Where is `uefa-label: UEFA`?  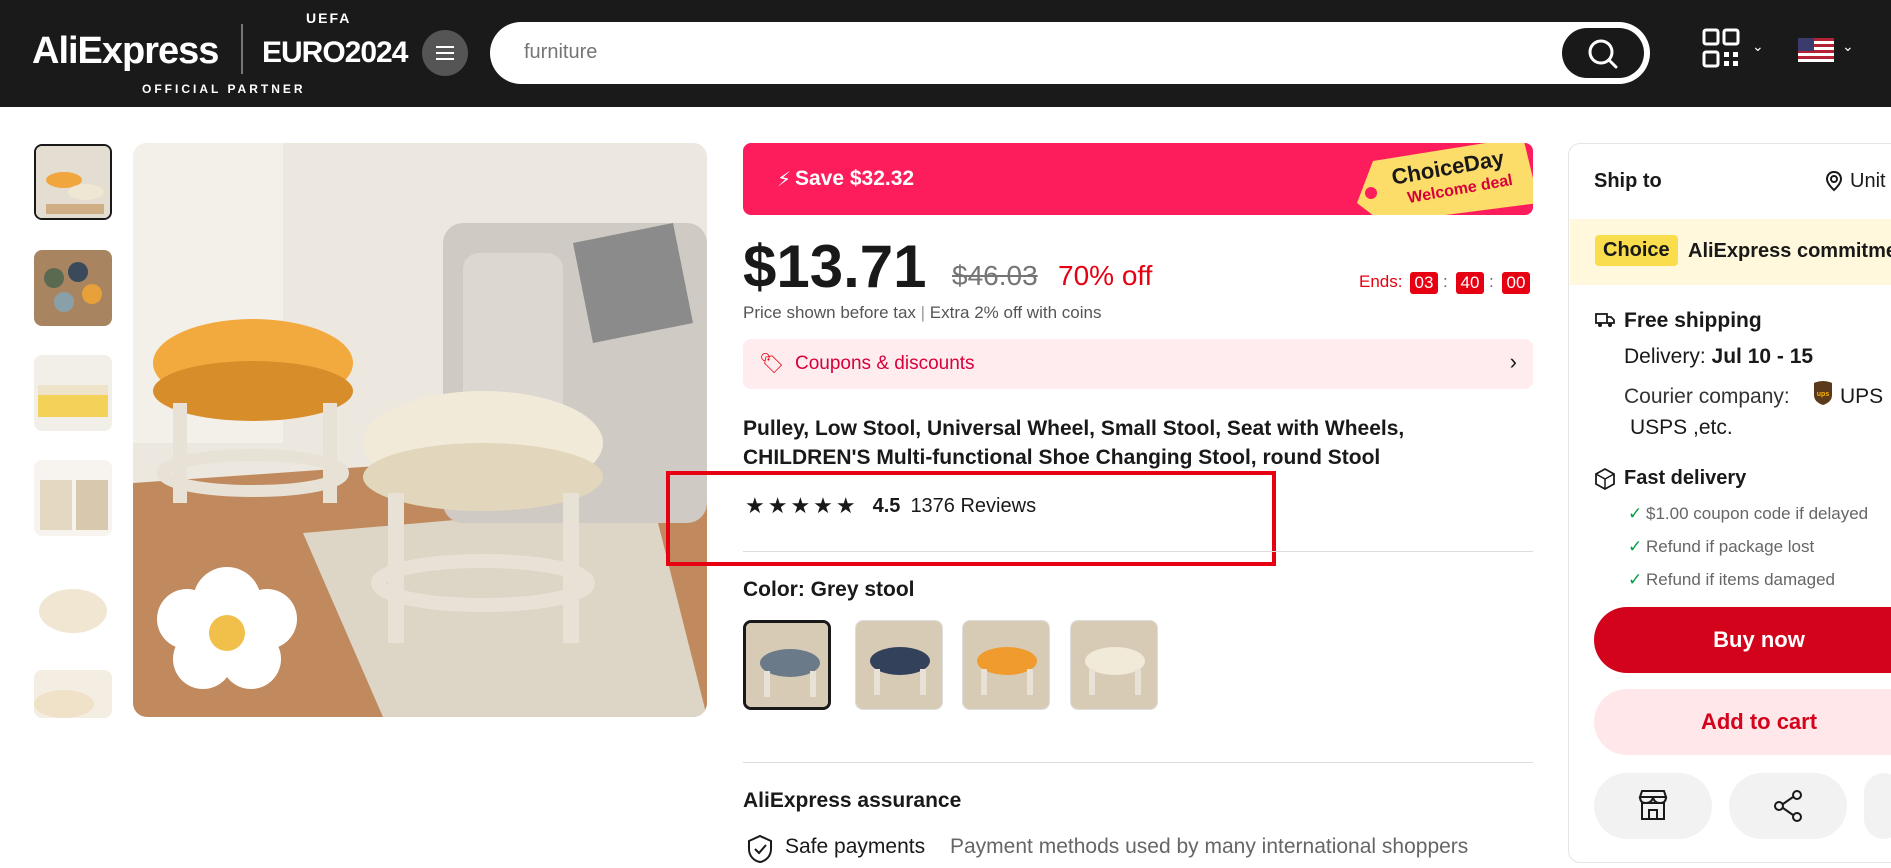 uefa-label: UEFA is located at coordinates (329, 18).